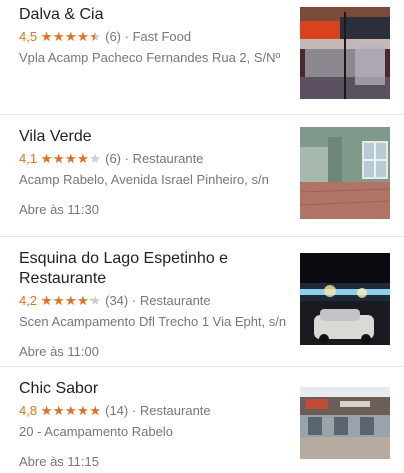  I want to click on rating-value: 4,1, so click(28, 158).